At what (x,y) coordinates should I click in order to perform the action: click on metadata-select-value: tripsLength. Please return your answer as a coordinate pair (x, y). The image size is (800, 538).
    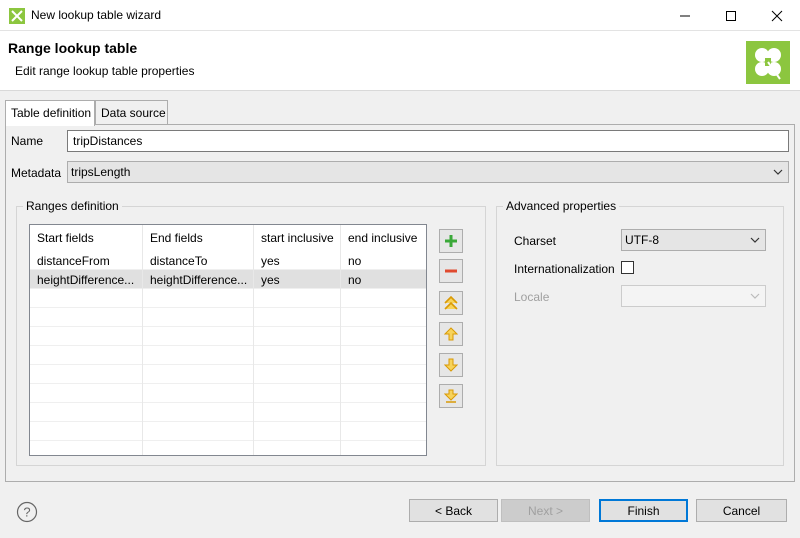
    Looking at the image, I should click on (101, 172).